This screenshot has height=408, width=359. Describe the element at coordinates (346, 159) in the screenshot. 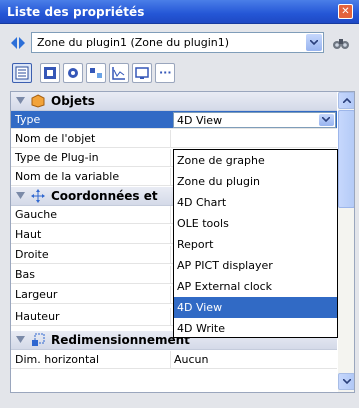

I see `scroll-thumb` at that location.